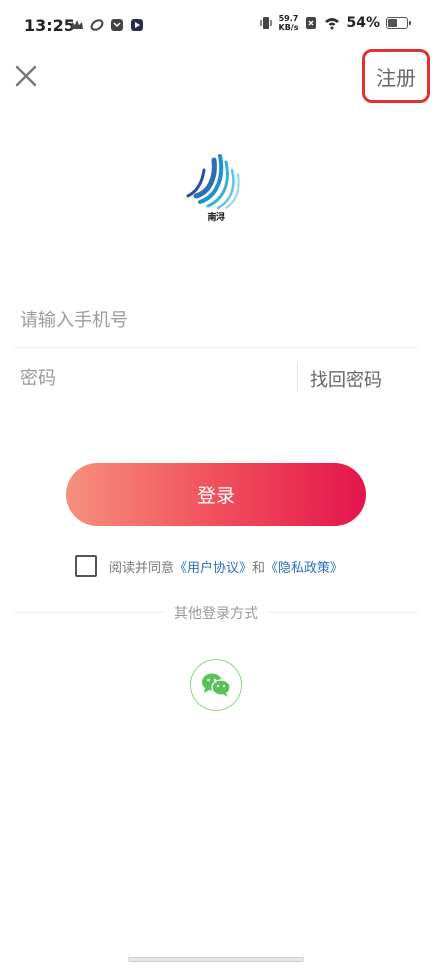 The width and height of the screenshot is (432, 964). Describe the element at coordinates (97, 25) in the screenshot. I see `swirl-app-icon` at that location.